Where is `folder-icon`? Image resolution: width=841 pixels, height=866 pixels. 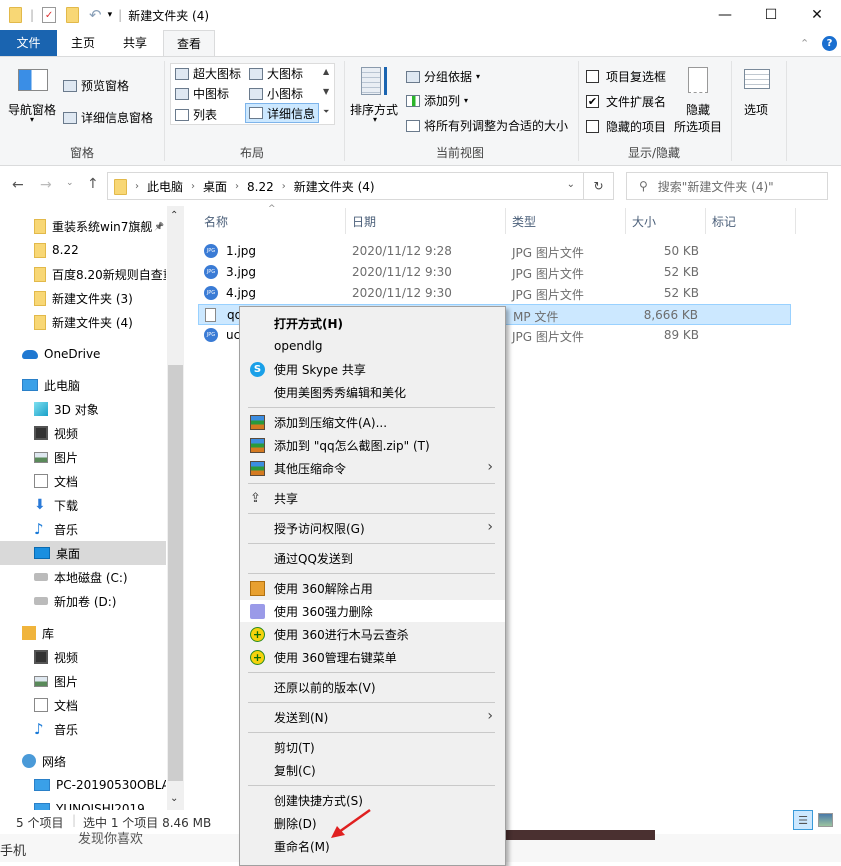 folder-icon is located at coordinates (15, 15).